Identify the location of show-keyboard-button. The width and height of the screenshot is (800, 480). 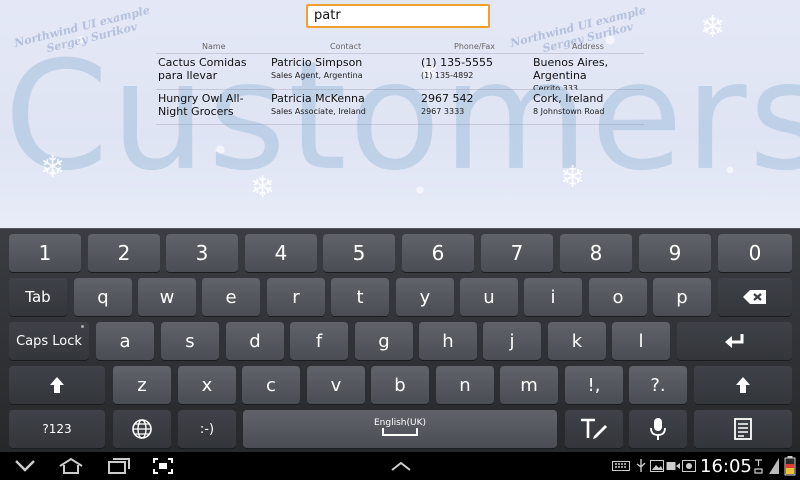
(401, 466).